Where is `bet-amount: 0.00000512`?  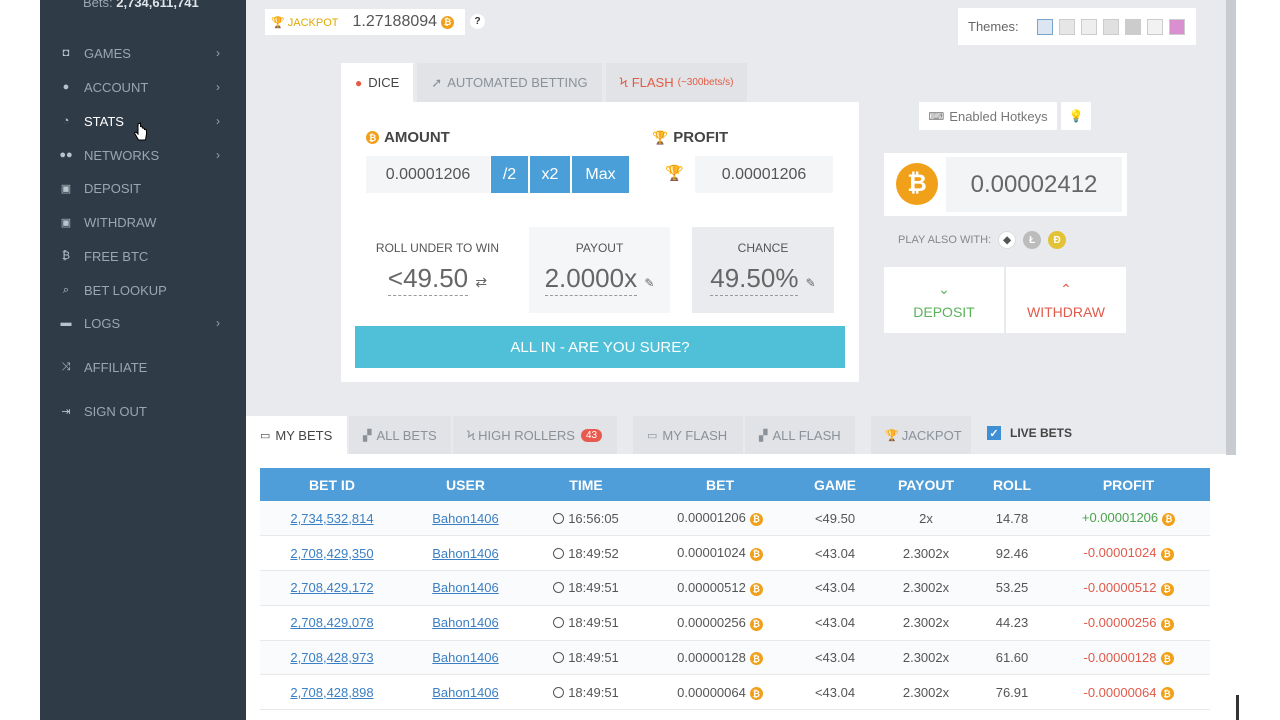 bet-amount: 0.00000512 is located at coordinates (711, 588).